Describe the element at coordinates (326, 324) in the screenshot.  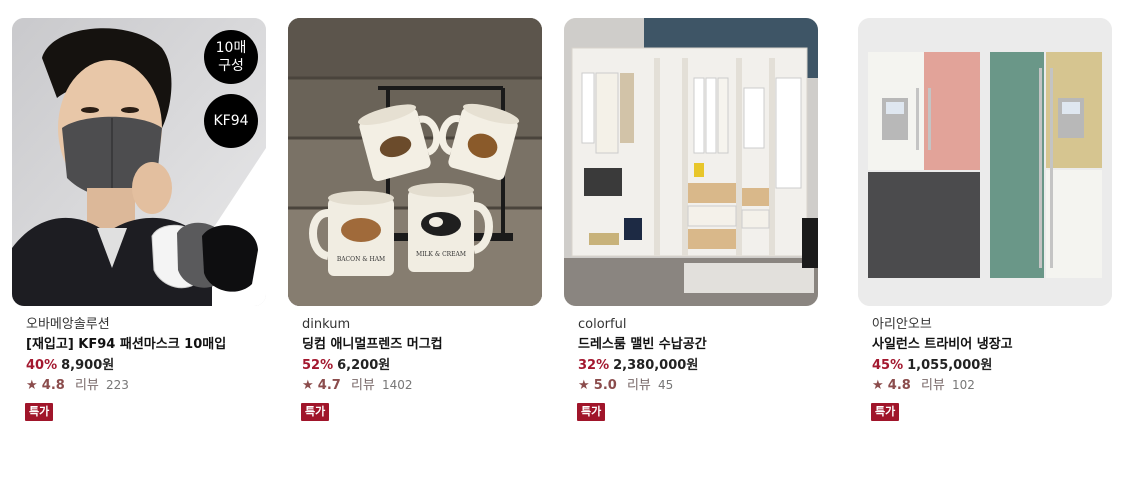
I see `product-brand: dinkum` at that location.